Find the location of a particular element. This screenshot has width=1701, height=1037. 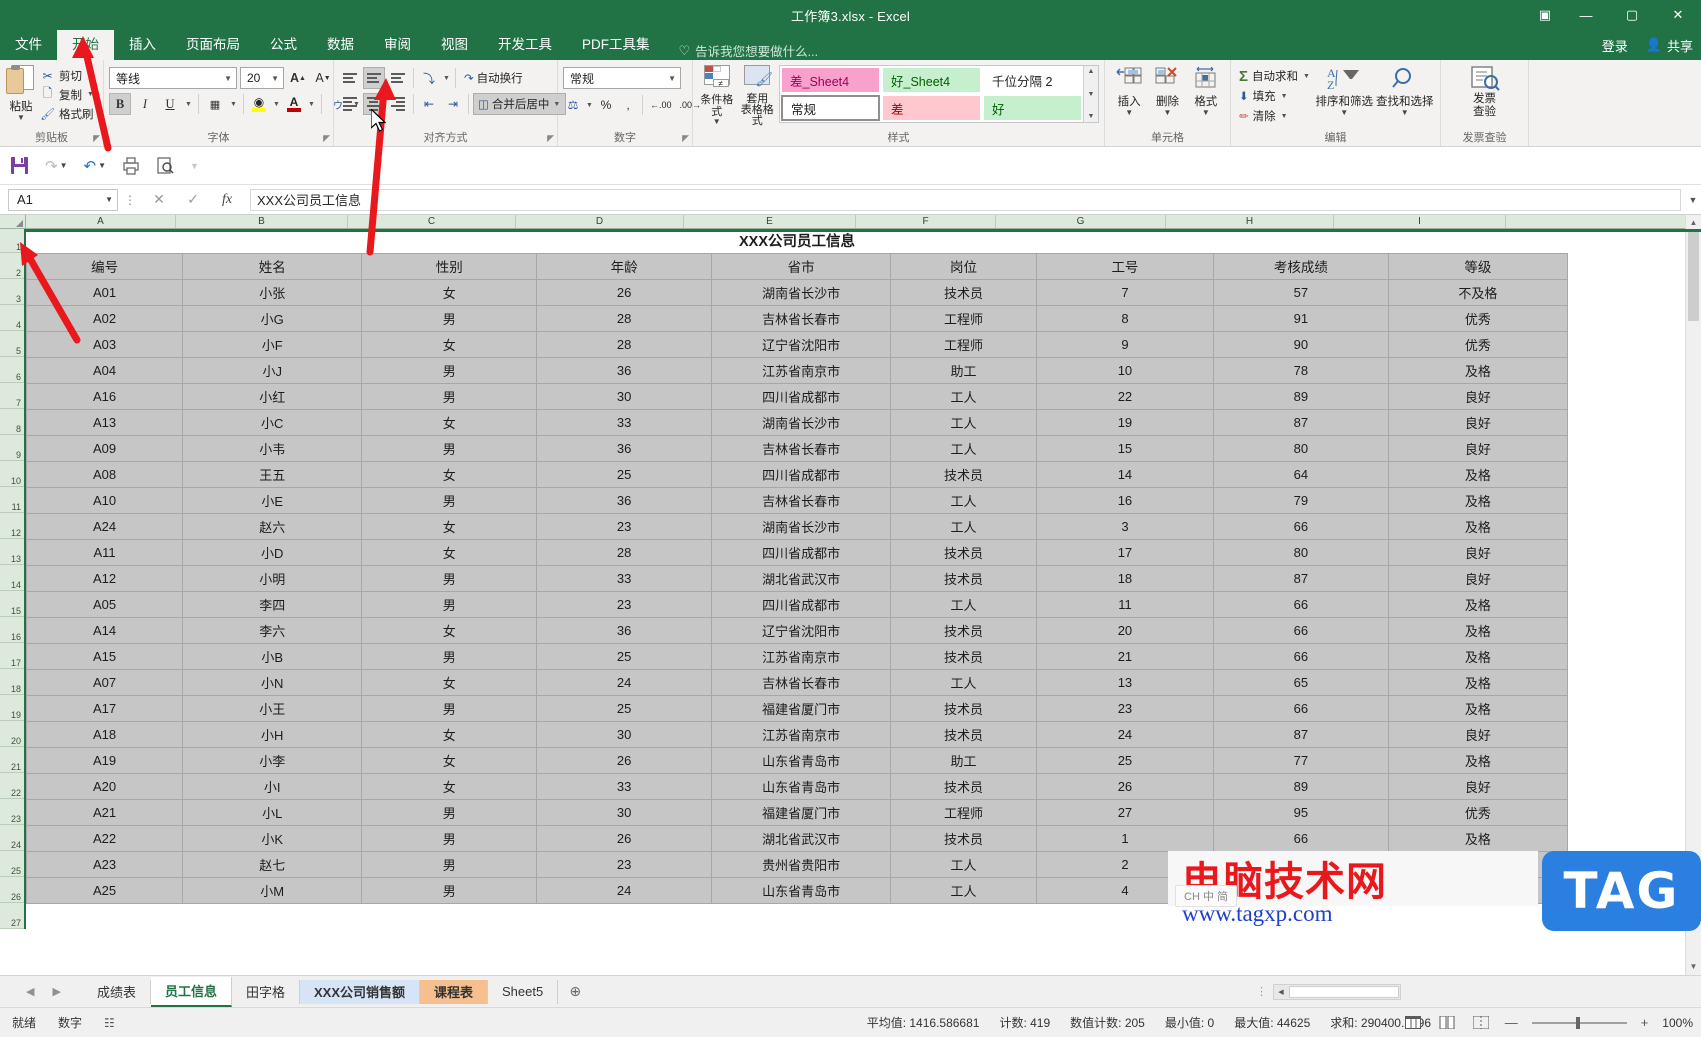

cell-r19-cE: 福建省厦门市 is located at coordinates (801, 708).